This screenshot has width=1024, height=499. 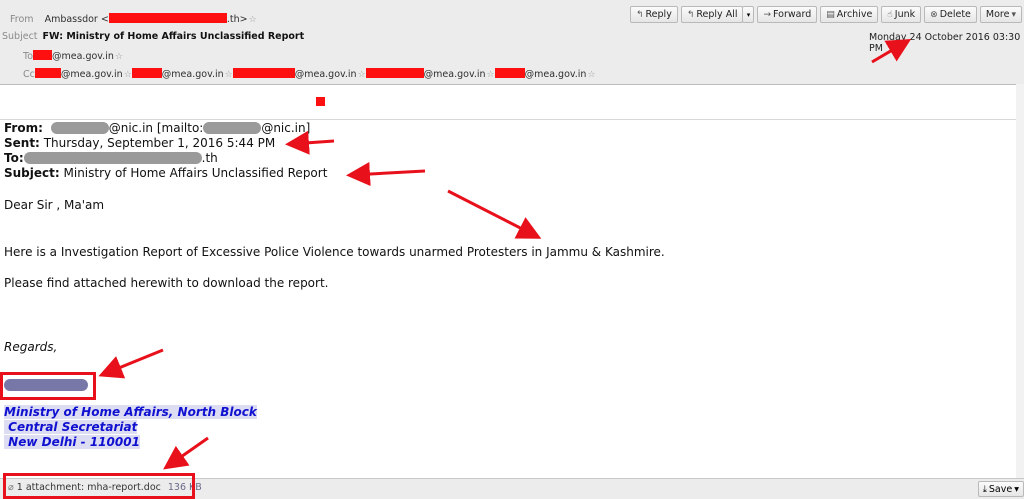 I want to click on arrow-to-attachment, so click(x=186, y=453).